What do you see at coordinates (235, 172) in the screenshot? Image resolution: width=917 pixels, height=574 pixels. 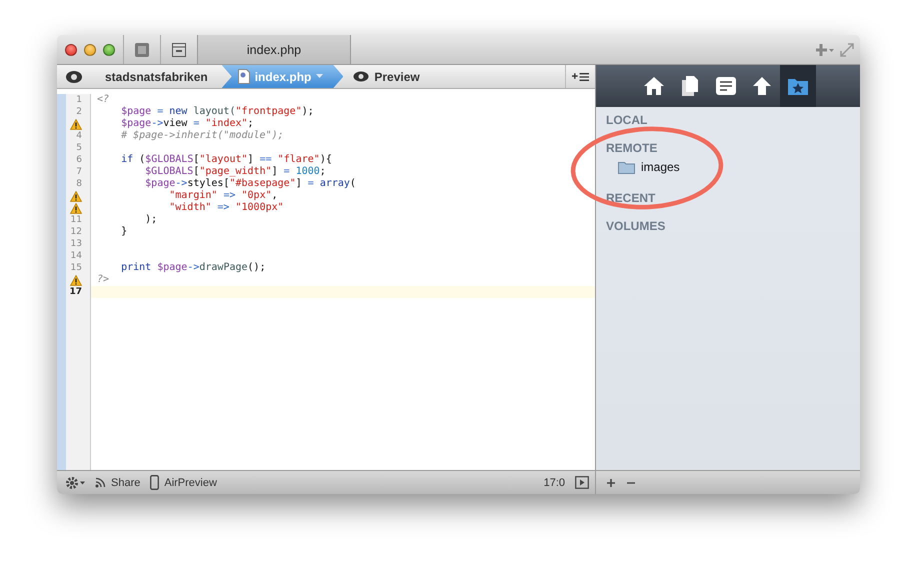 I see `code-line: $GLOBALS["page_width"] = 1000;` at bounding box center [235, 172].